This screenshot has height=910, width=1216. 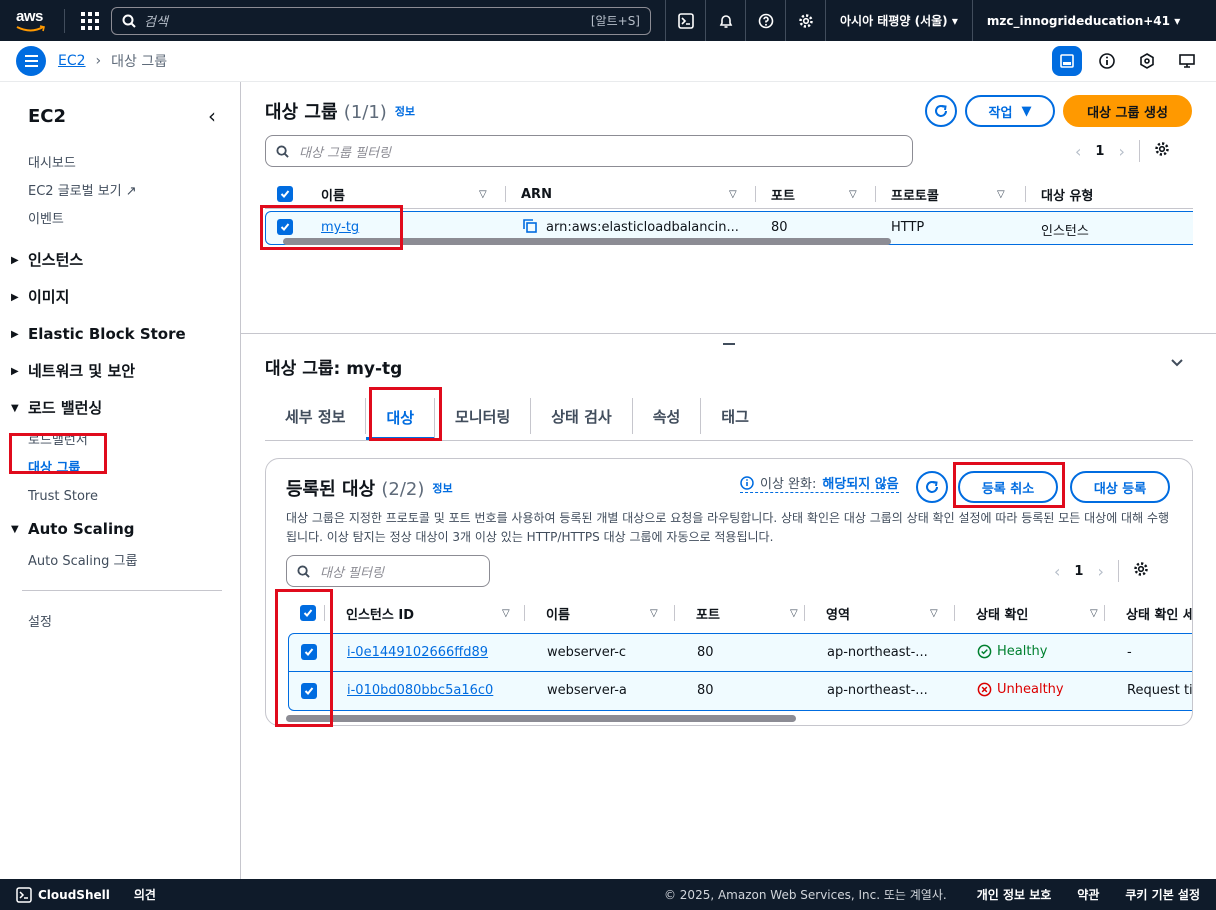 I want to click on search-input: 검색 [알트+S], so click(x=381, y=20).